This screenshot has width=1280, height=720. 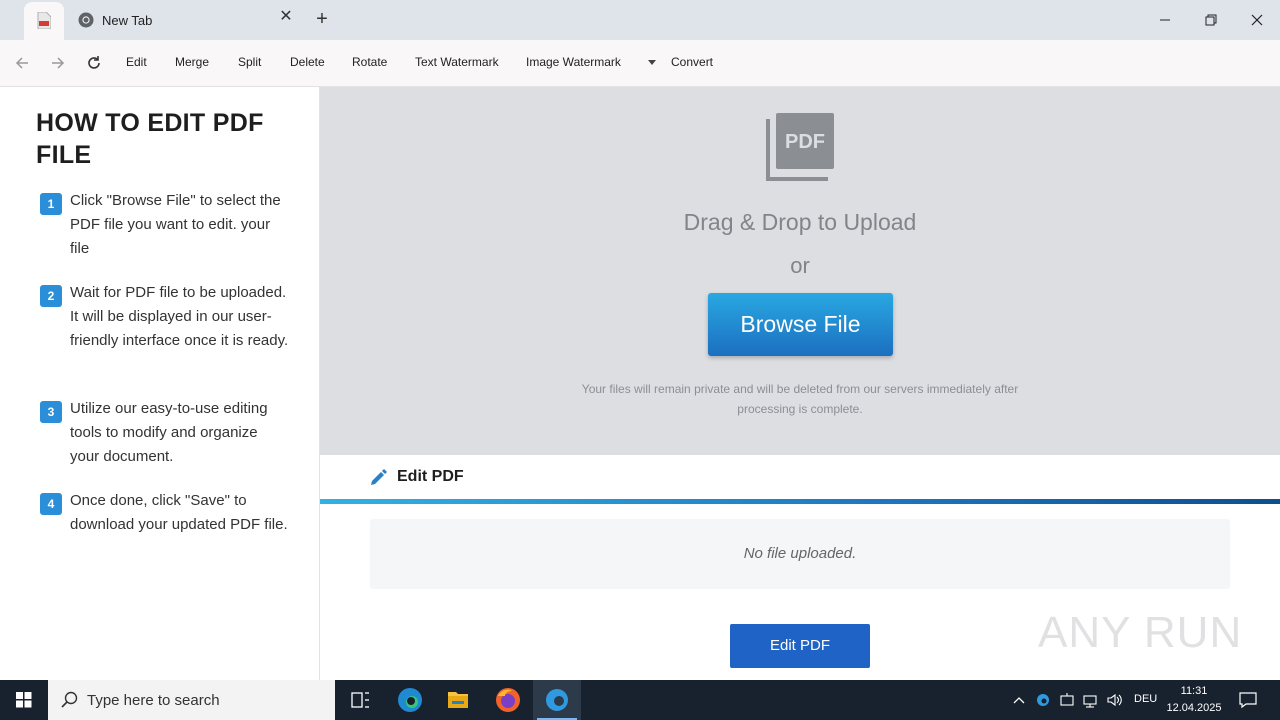 I want to click on windows-start-icon, so click(x=24, y=700).